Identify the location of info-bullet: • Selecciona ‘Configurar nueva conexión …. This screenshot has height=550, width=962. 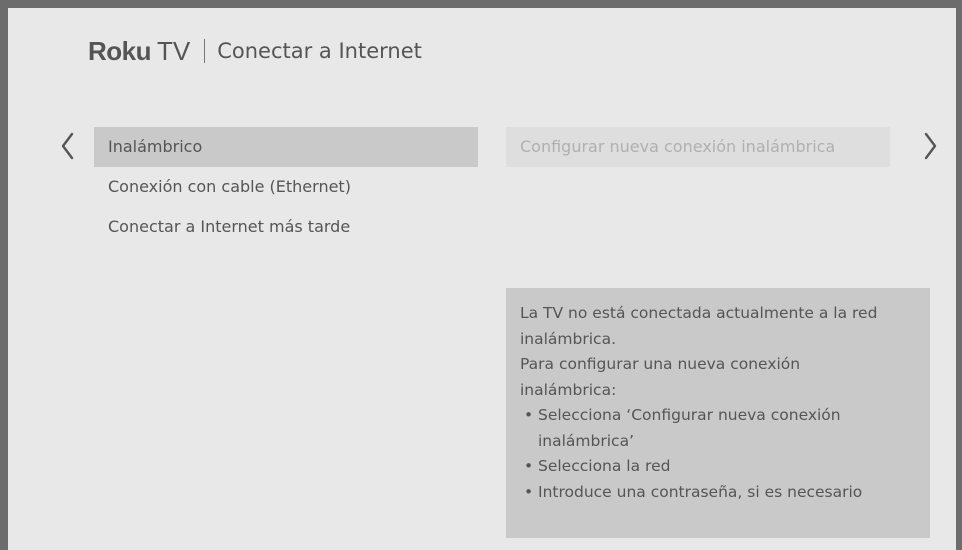
(725, 428).